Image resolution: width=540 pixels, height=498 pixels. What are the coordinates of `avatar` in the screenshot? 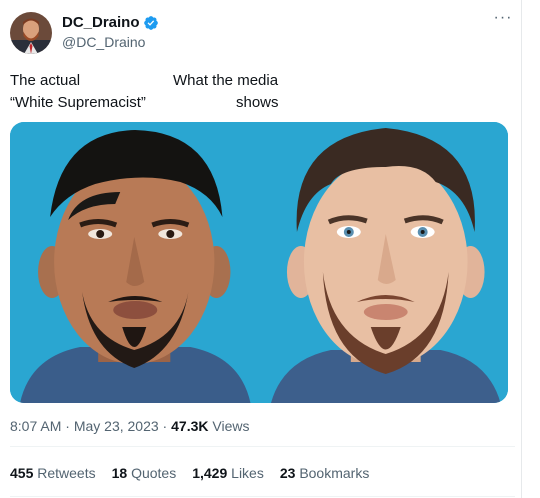 It's located at (31, 33).